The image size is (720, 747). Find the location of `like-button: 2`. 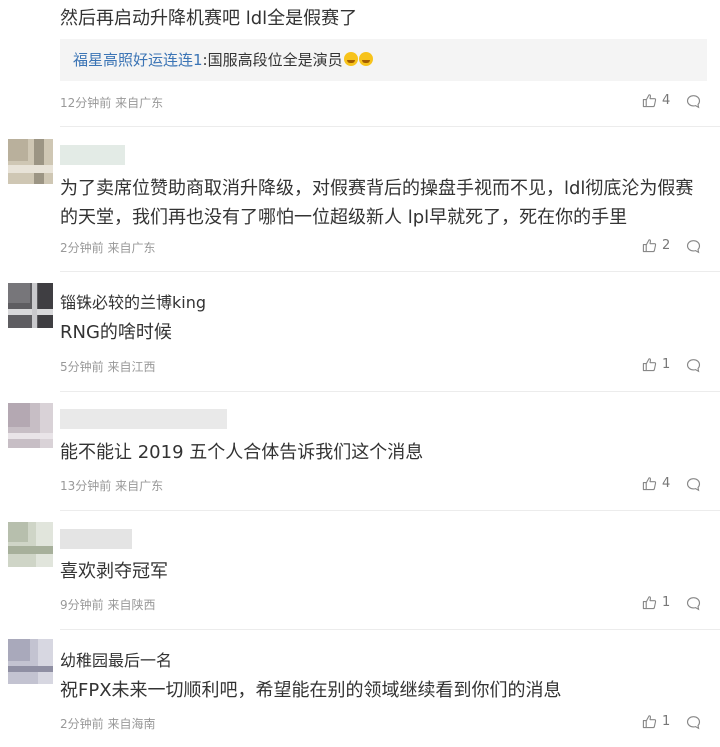

like-button: 2 is located at coordinates (656, 245).